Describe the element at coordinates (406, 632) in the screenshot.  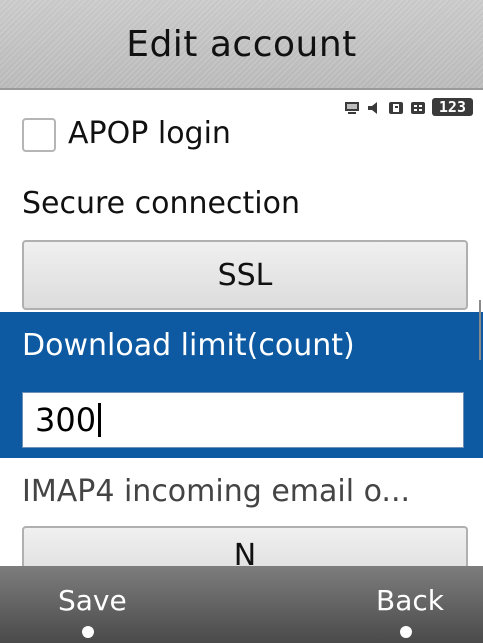
I see `right-softkey-dot` at that location.